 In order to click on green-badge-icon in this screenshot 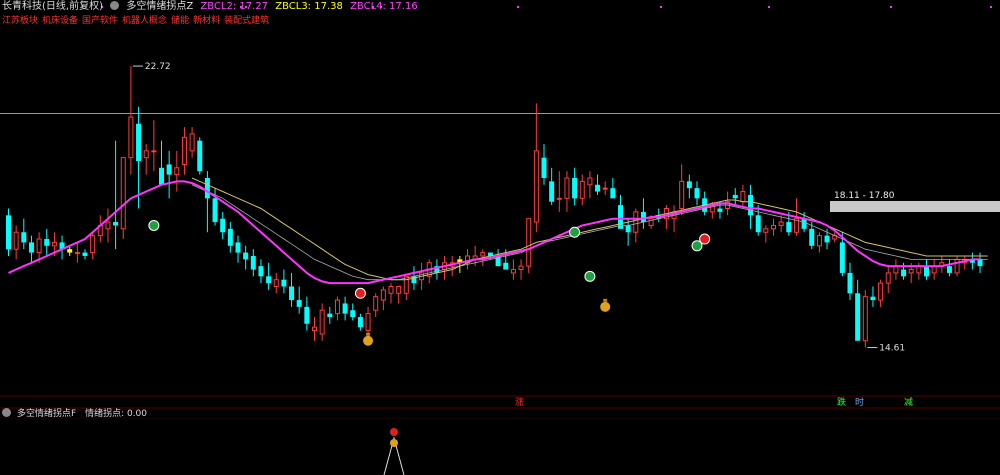, I will do `click(575, 232)`.